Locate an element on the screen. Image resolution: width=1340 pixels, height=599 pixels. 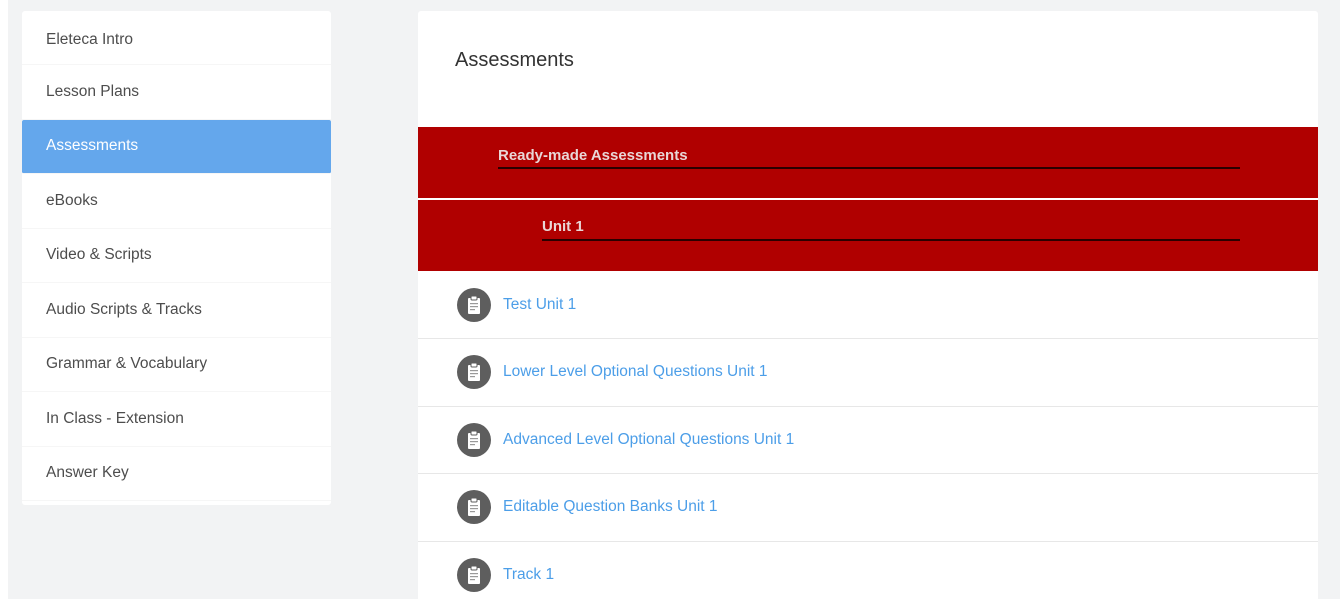
sidebar-item-video-scripts: Video & Scripts is located at coordinates (176, 256).